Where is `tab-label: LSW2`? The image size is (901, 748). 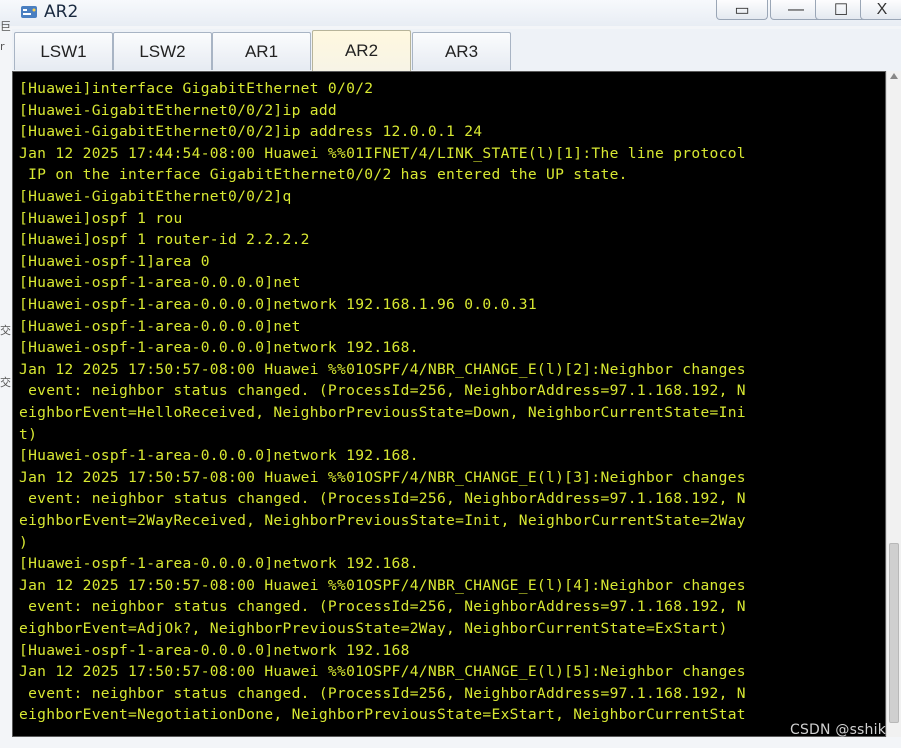 tab-label: LSW2 is located at coordinates (162, 51).